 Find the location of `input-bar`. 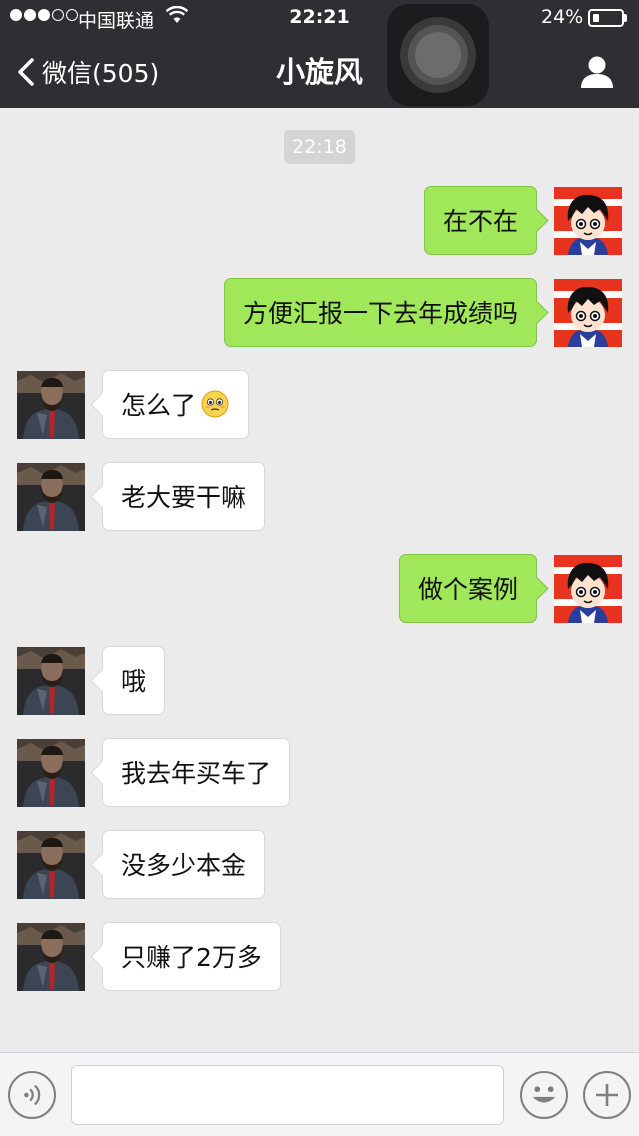

input-bar is located at coordinates (319, 1094).